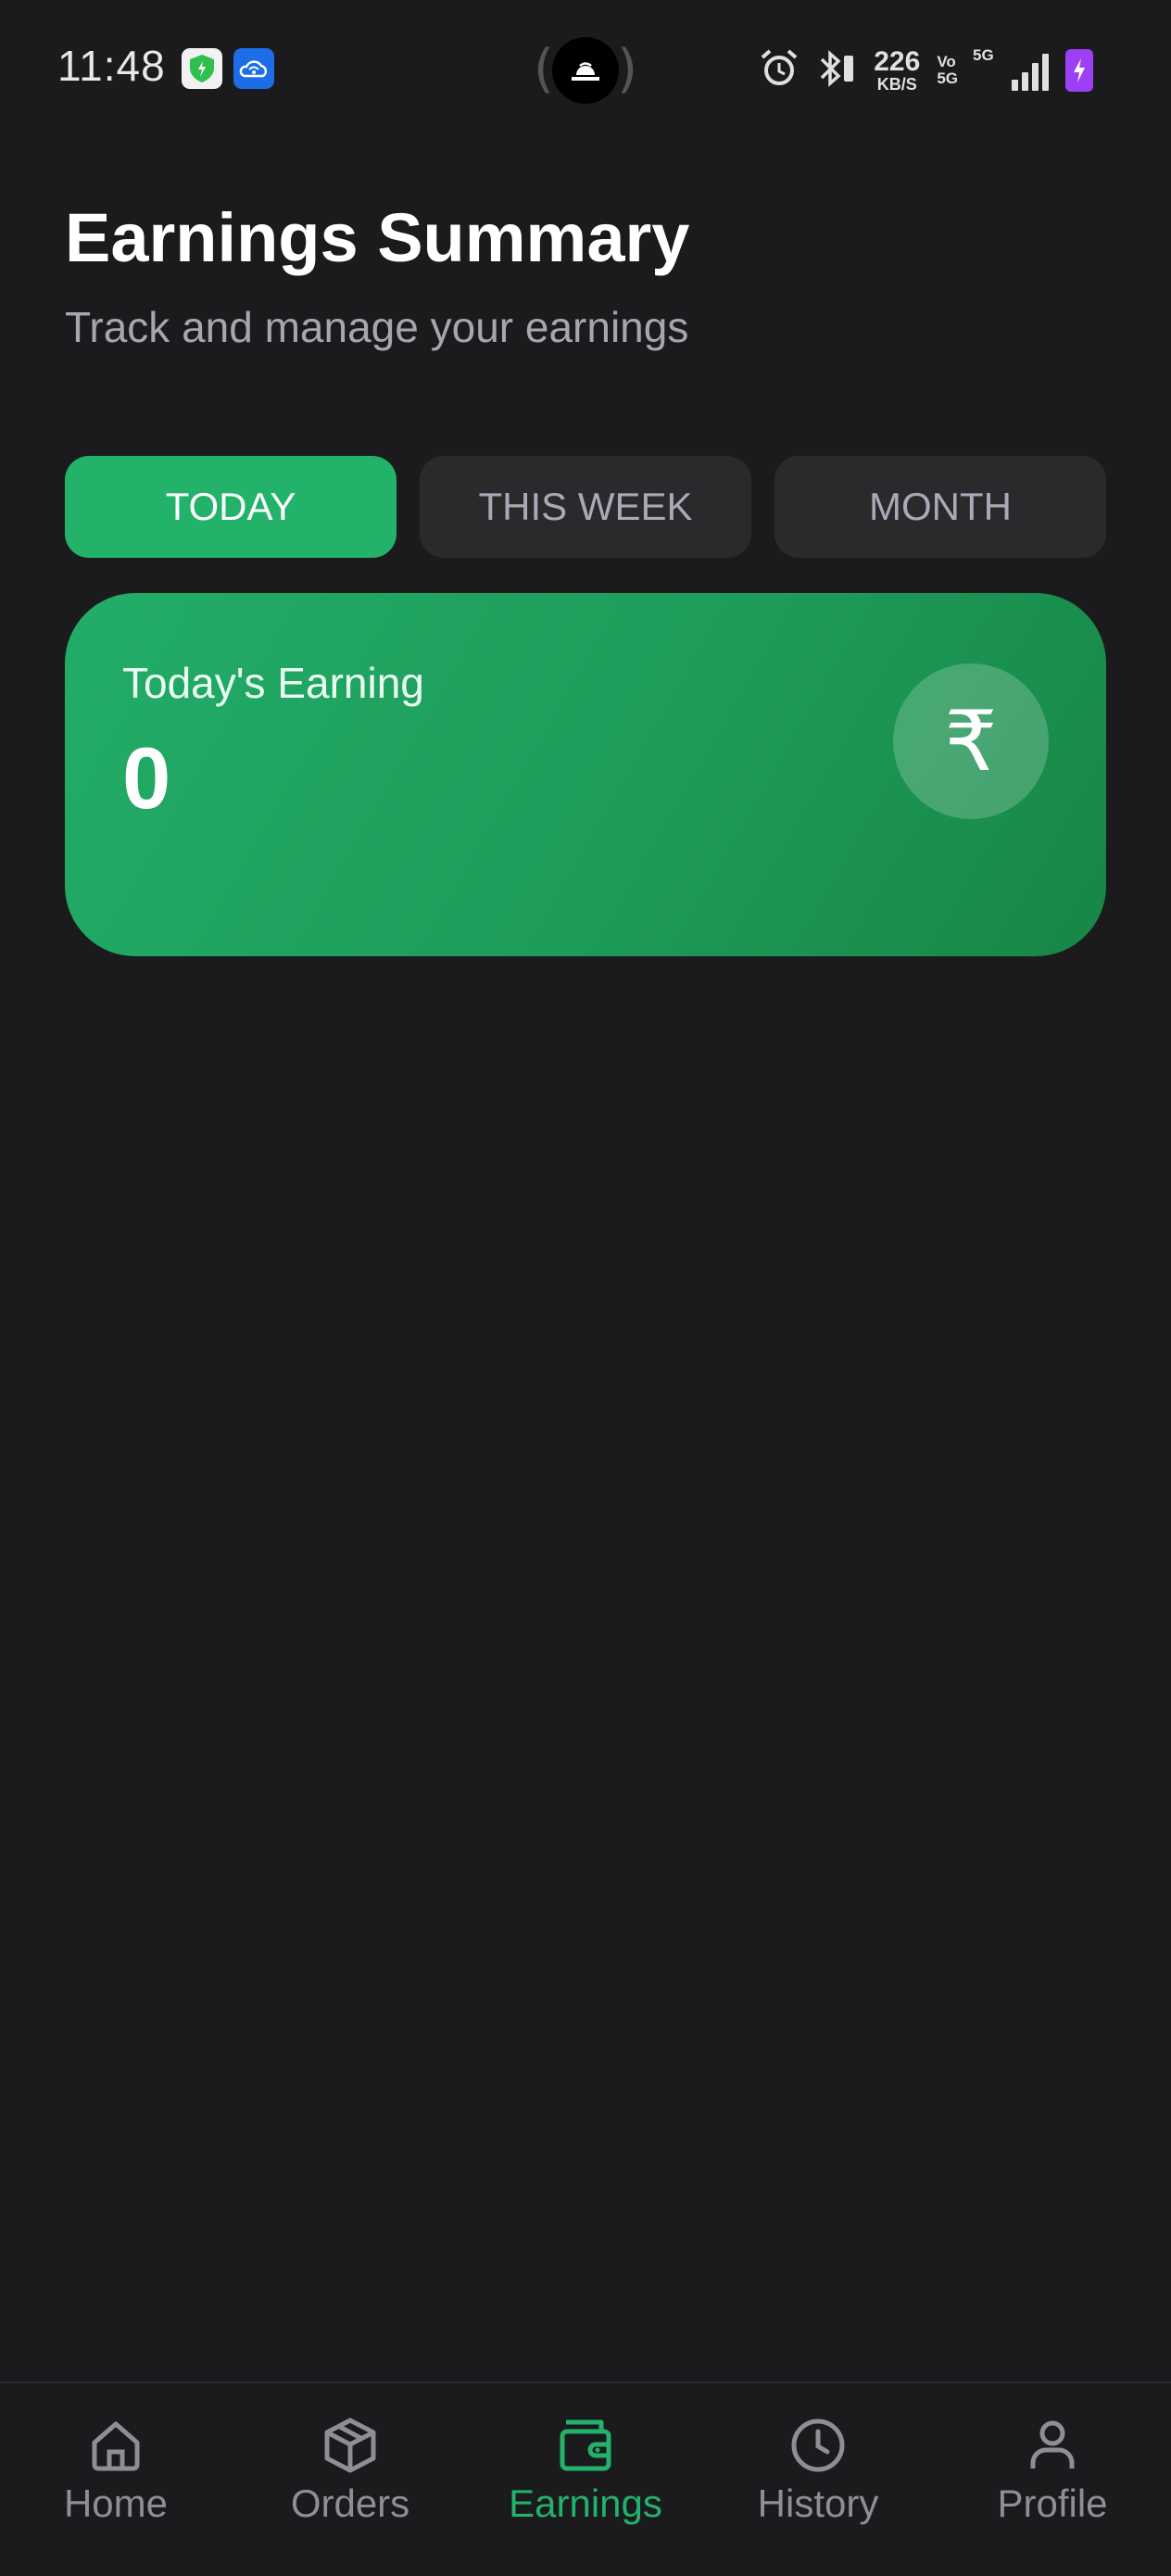  I want to click on earning-card: Today's Earning 0 ₹, so click(585, 774).